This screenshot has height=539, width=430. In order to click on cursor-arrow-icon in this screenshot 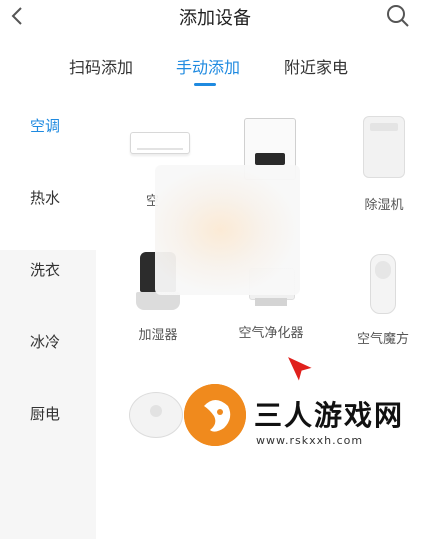, I will do `click(300, 369)`.